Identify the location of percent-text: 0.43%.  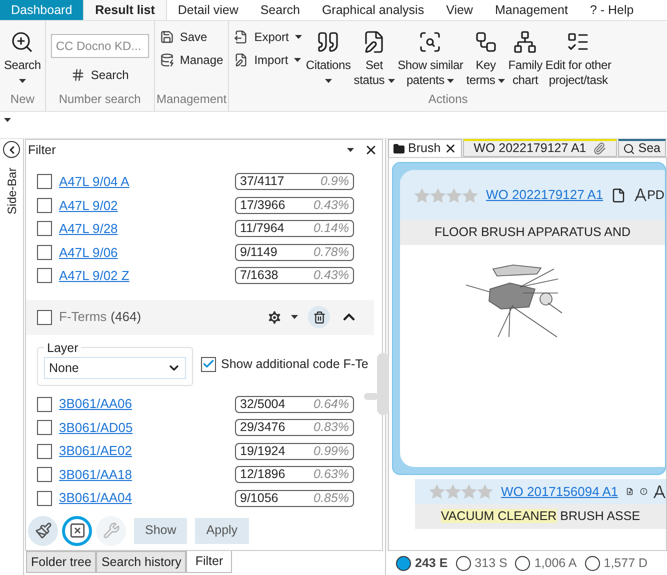
(331, 205).